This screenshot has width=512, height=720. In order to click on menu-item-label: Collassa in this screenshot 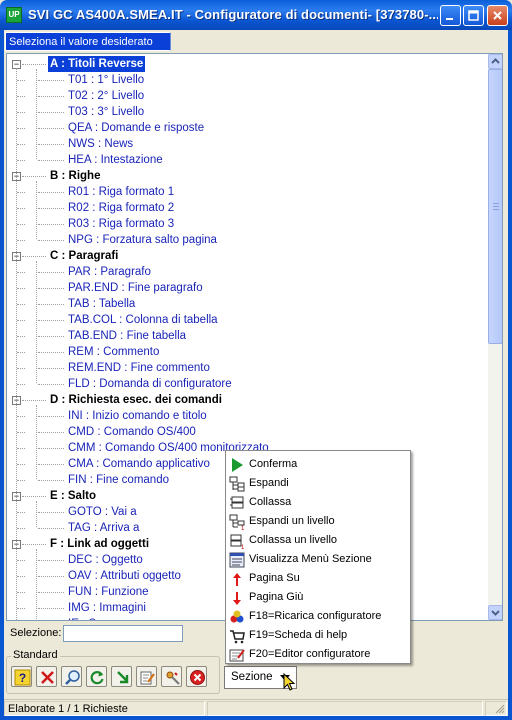, I will do `click(270, 502)`.